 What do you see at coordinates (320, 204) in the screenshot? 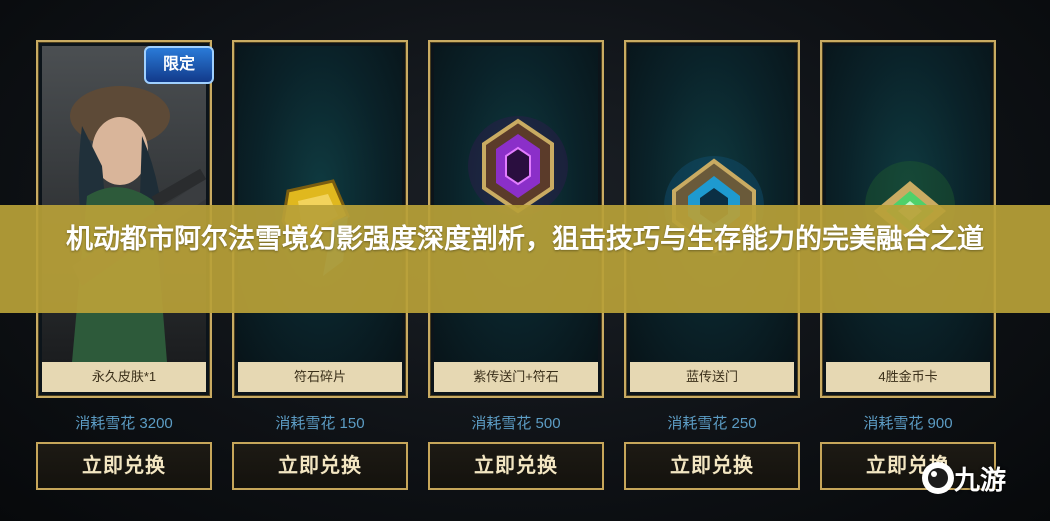
I see `rune-shard-icon` at bounding box center [320, 204].